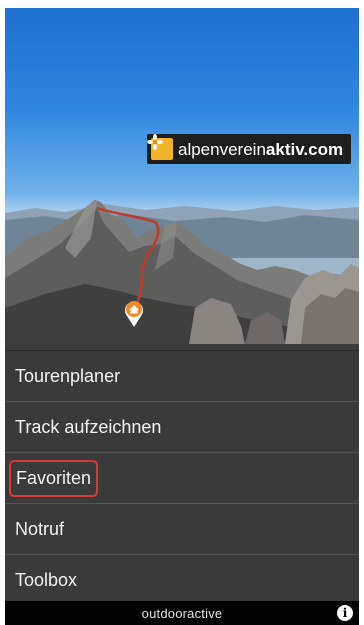 Image resolution: width=364 pixels, height=625 pixels. I want to click on home-pin-icon, so click(134, 313).